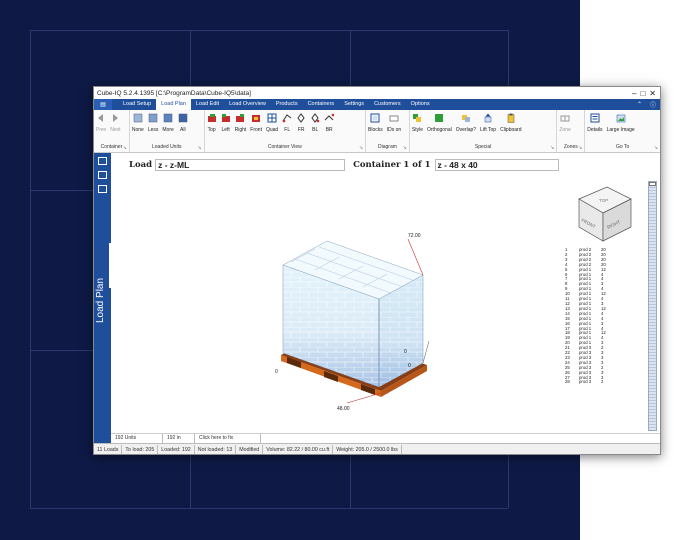  I want to click on close-icon: ✕, so click(652, 93).